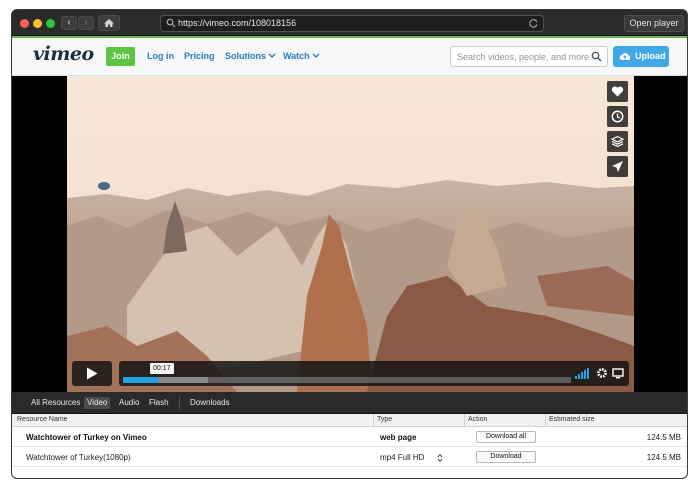 The height and width of the screenshot is (487, 700). I want to click on collections-button, so click(617, 141).